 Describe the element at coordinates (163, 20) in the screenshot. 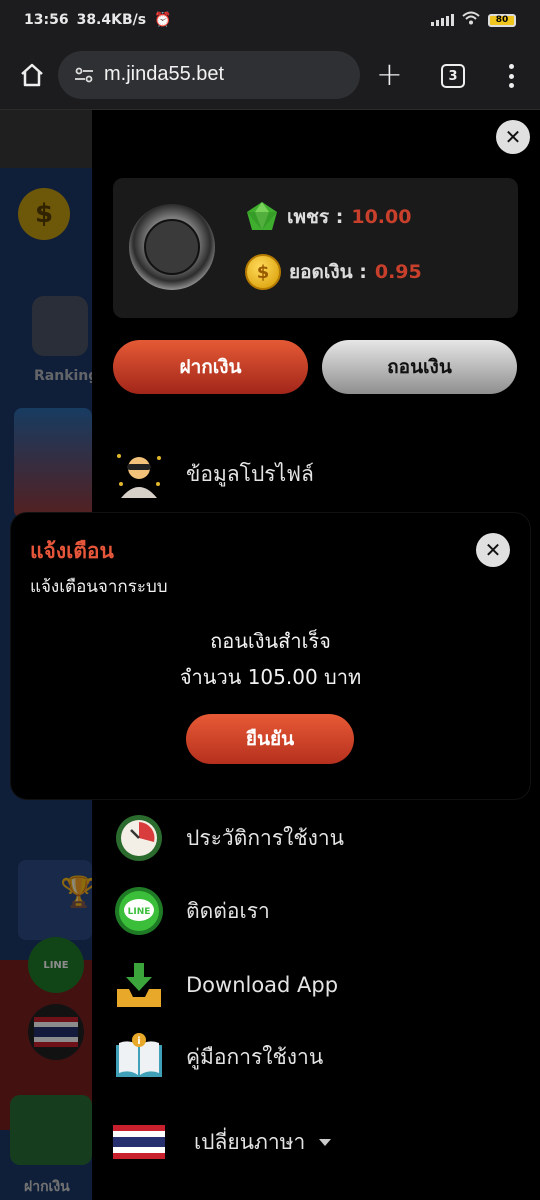

I see `alarm-icon: ⏰` at that location.